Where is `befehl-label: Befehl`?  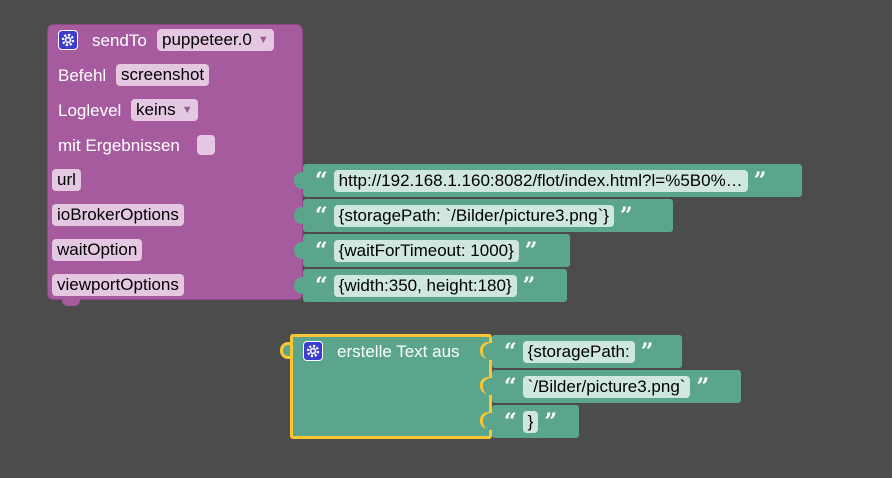
befehl-label: Befehl is located at coordinates (82, 75).